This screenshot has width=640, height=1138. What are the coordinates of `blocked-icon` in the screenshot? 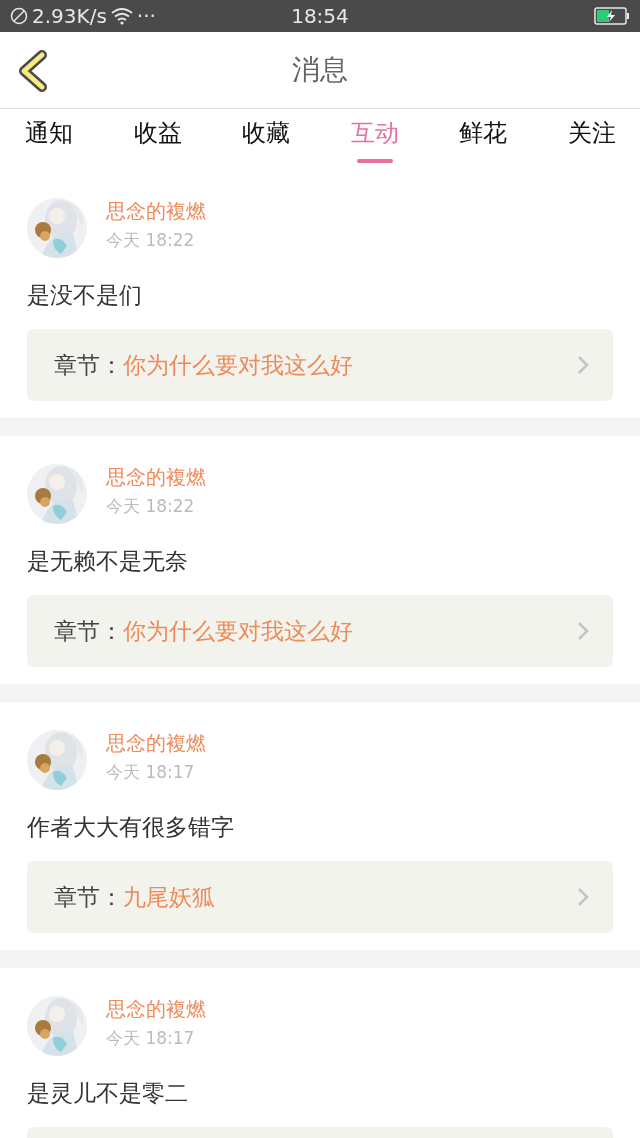 It's located at (19, 16).